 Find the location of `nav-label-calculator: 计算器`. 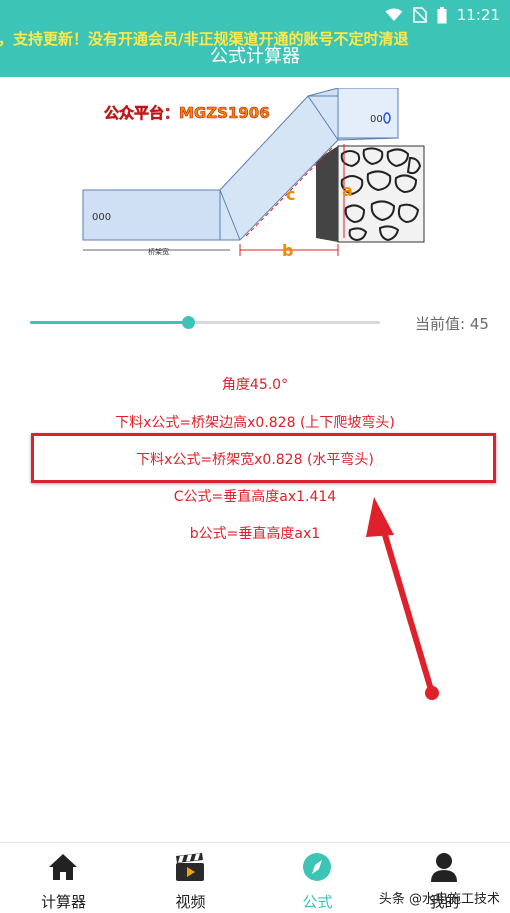

nav-label-calculator: 计算器 is located at coordinates (63, 902).